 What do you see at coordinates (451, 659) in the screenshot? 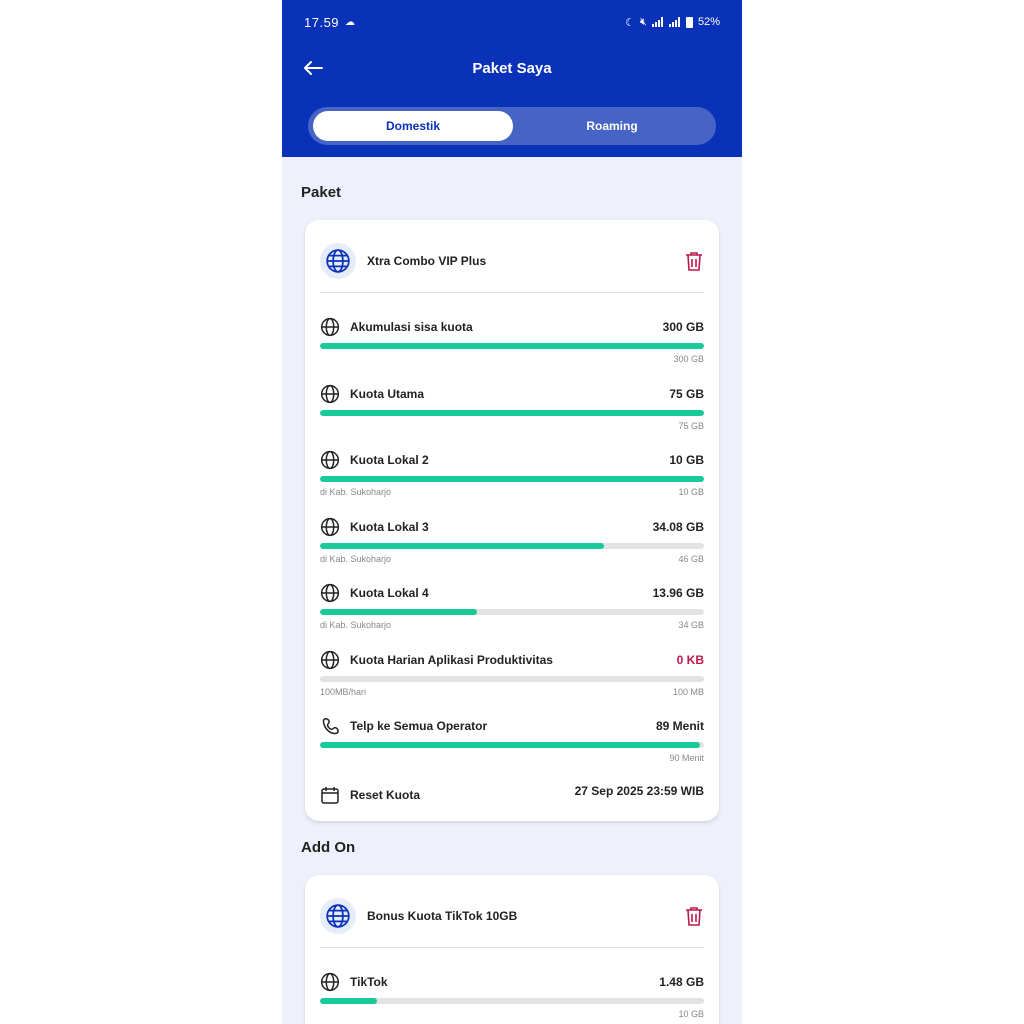
I see `quota-label: Kuota Harian Aplikasi Produktivitas` at bounding box center [451, 659].